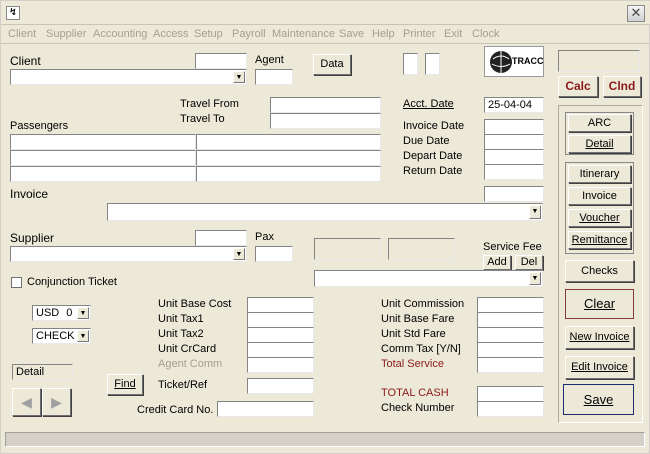 The image size is (650, 454). I want to click on menu-printer: Printer, so click(419, 34).